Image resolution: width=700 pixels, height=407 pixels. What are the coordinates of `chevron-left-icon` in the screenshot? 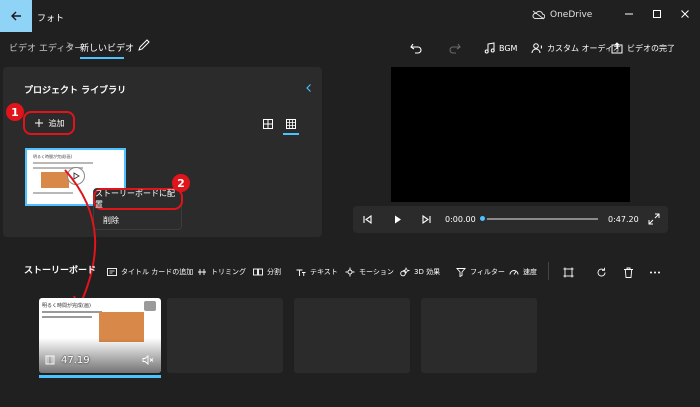 It's located at (308, 88).